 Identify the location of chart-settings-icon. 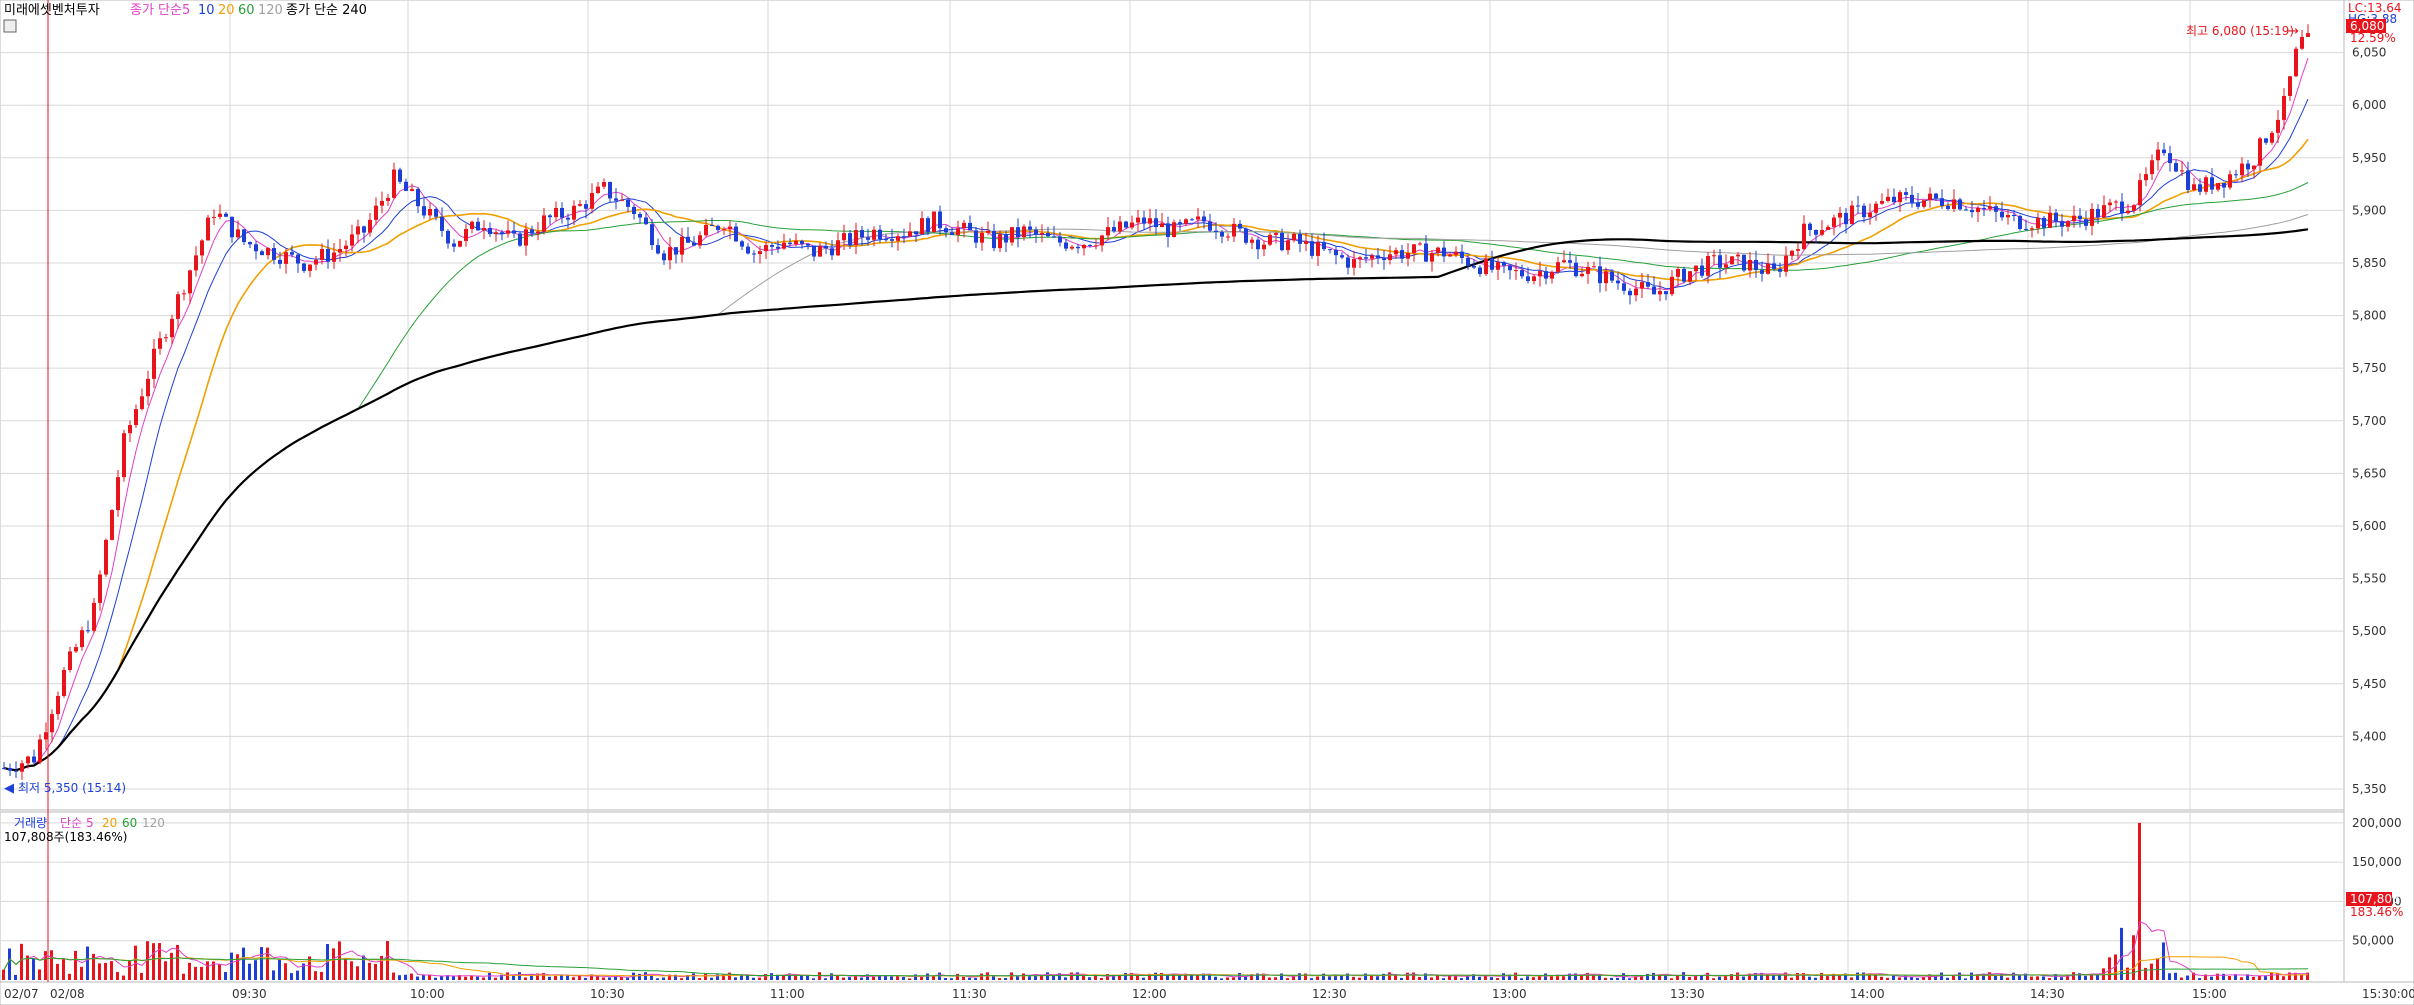
(10, 26).